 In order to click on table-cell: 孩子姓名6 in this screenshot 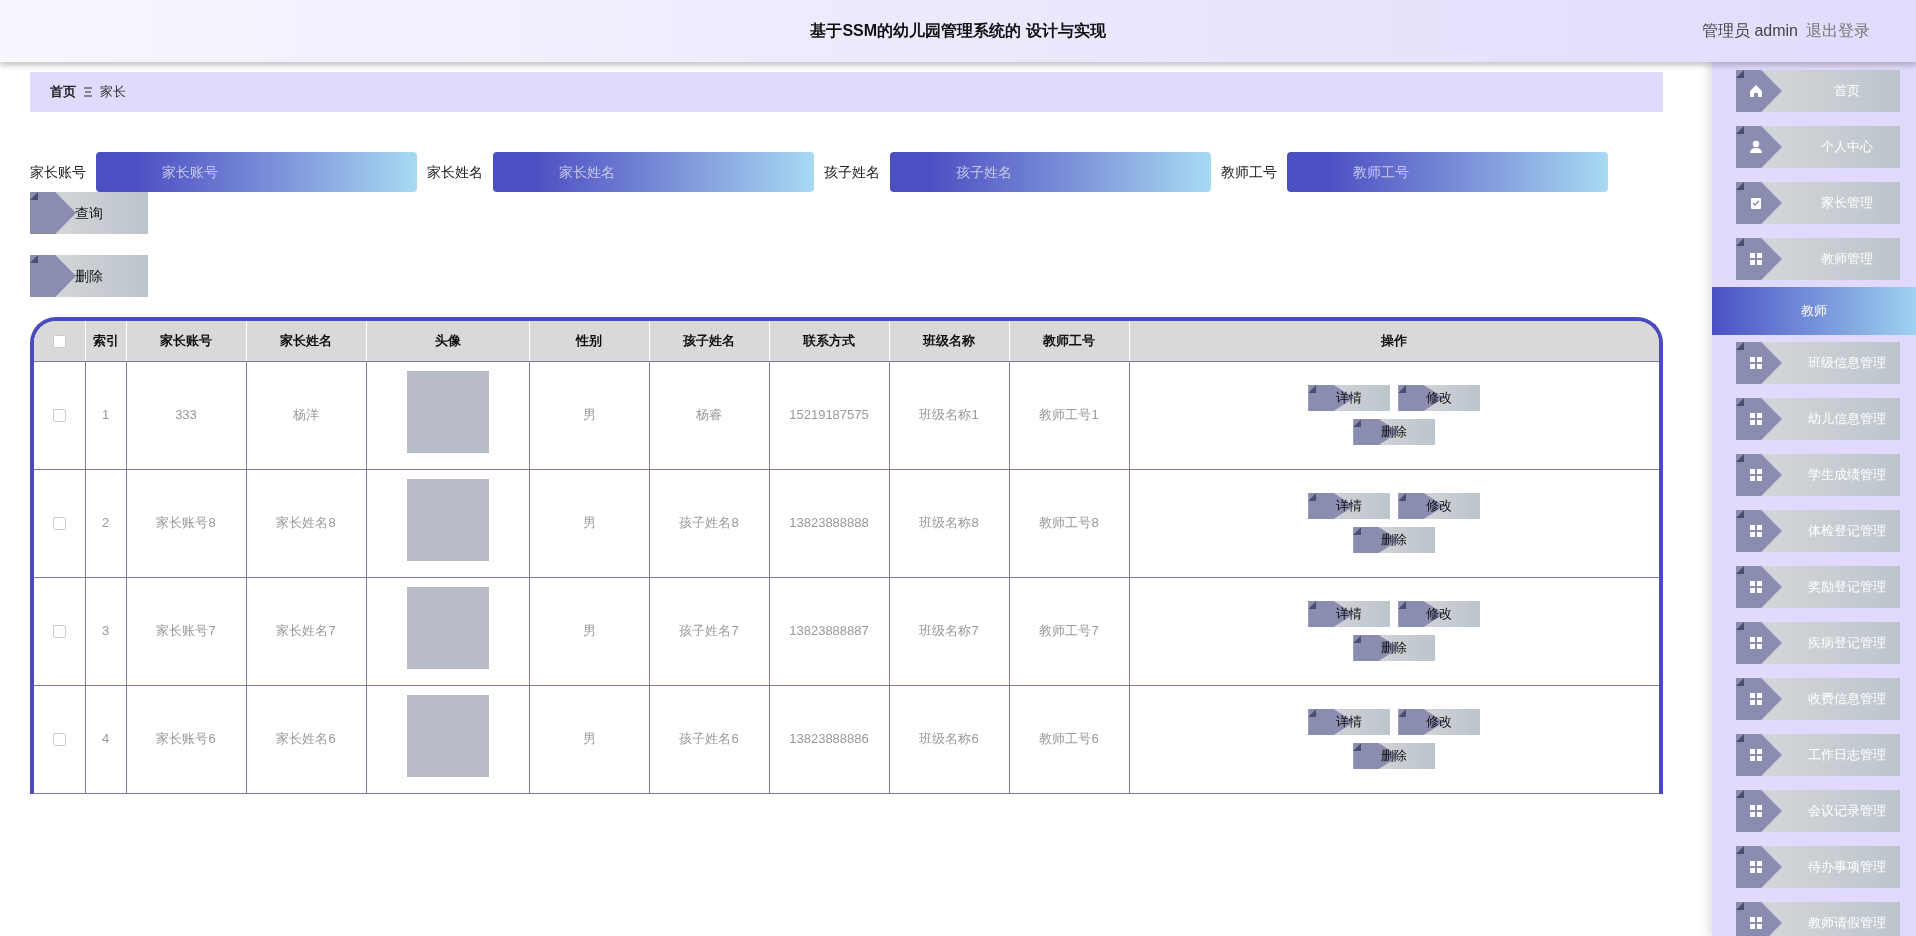, I will do `click(709, 739)`.